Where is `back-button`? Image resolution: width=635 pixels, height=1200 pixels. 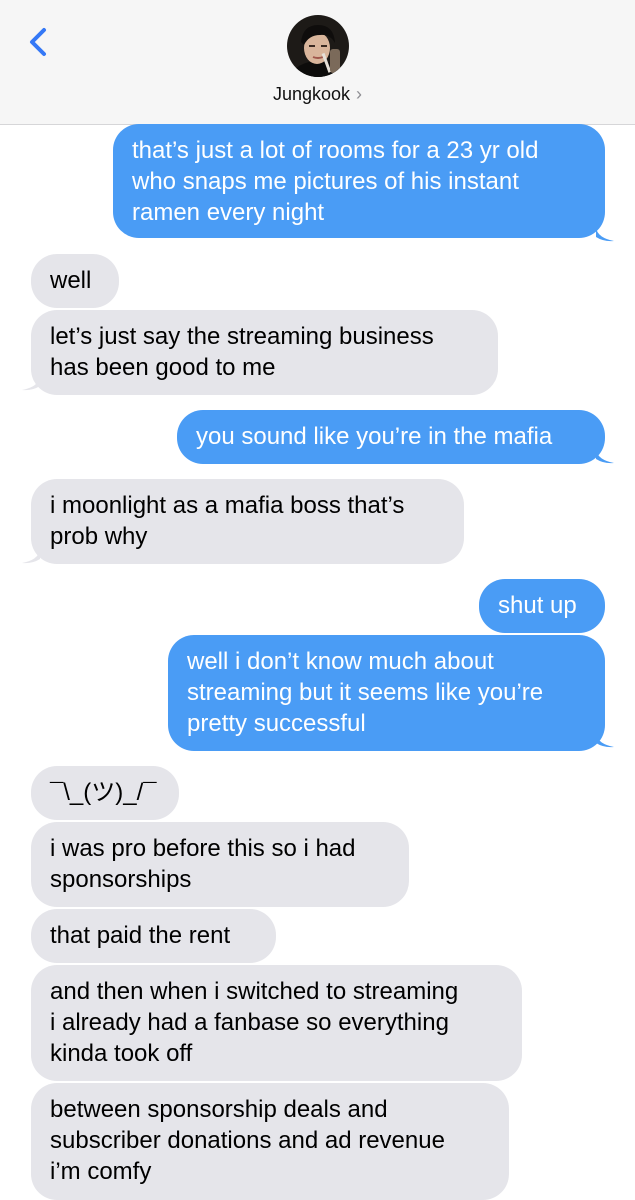 back-button is located at coordinates (40, 42).